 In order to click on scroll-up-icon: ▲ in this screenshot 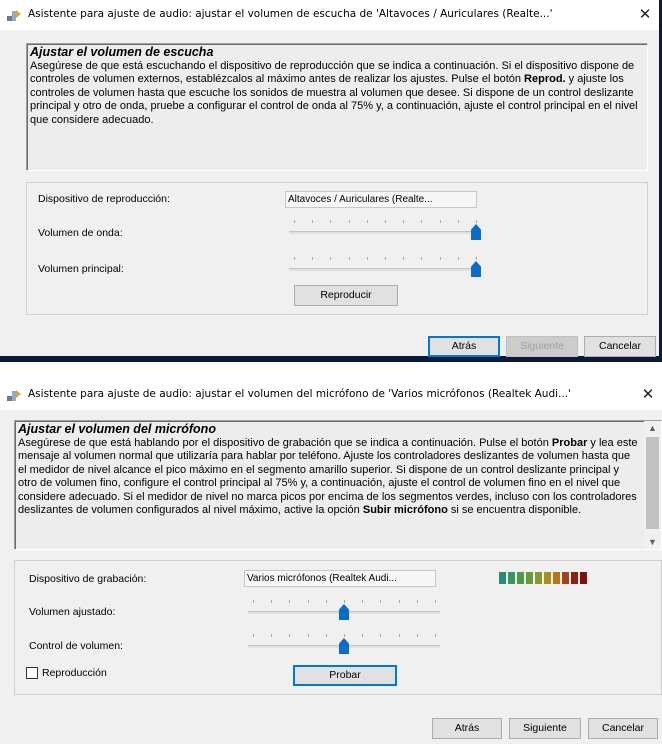, I will do `click(652, 428)`.